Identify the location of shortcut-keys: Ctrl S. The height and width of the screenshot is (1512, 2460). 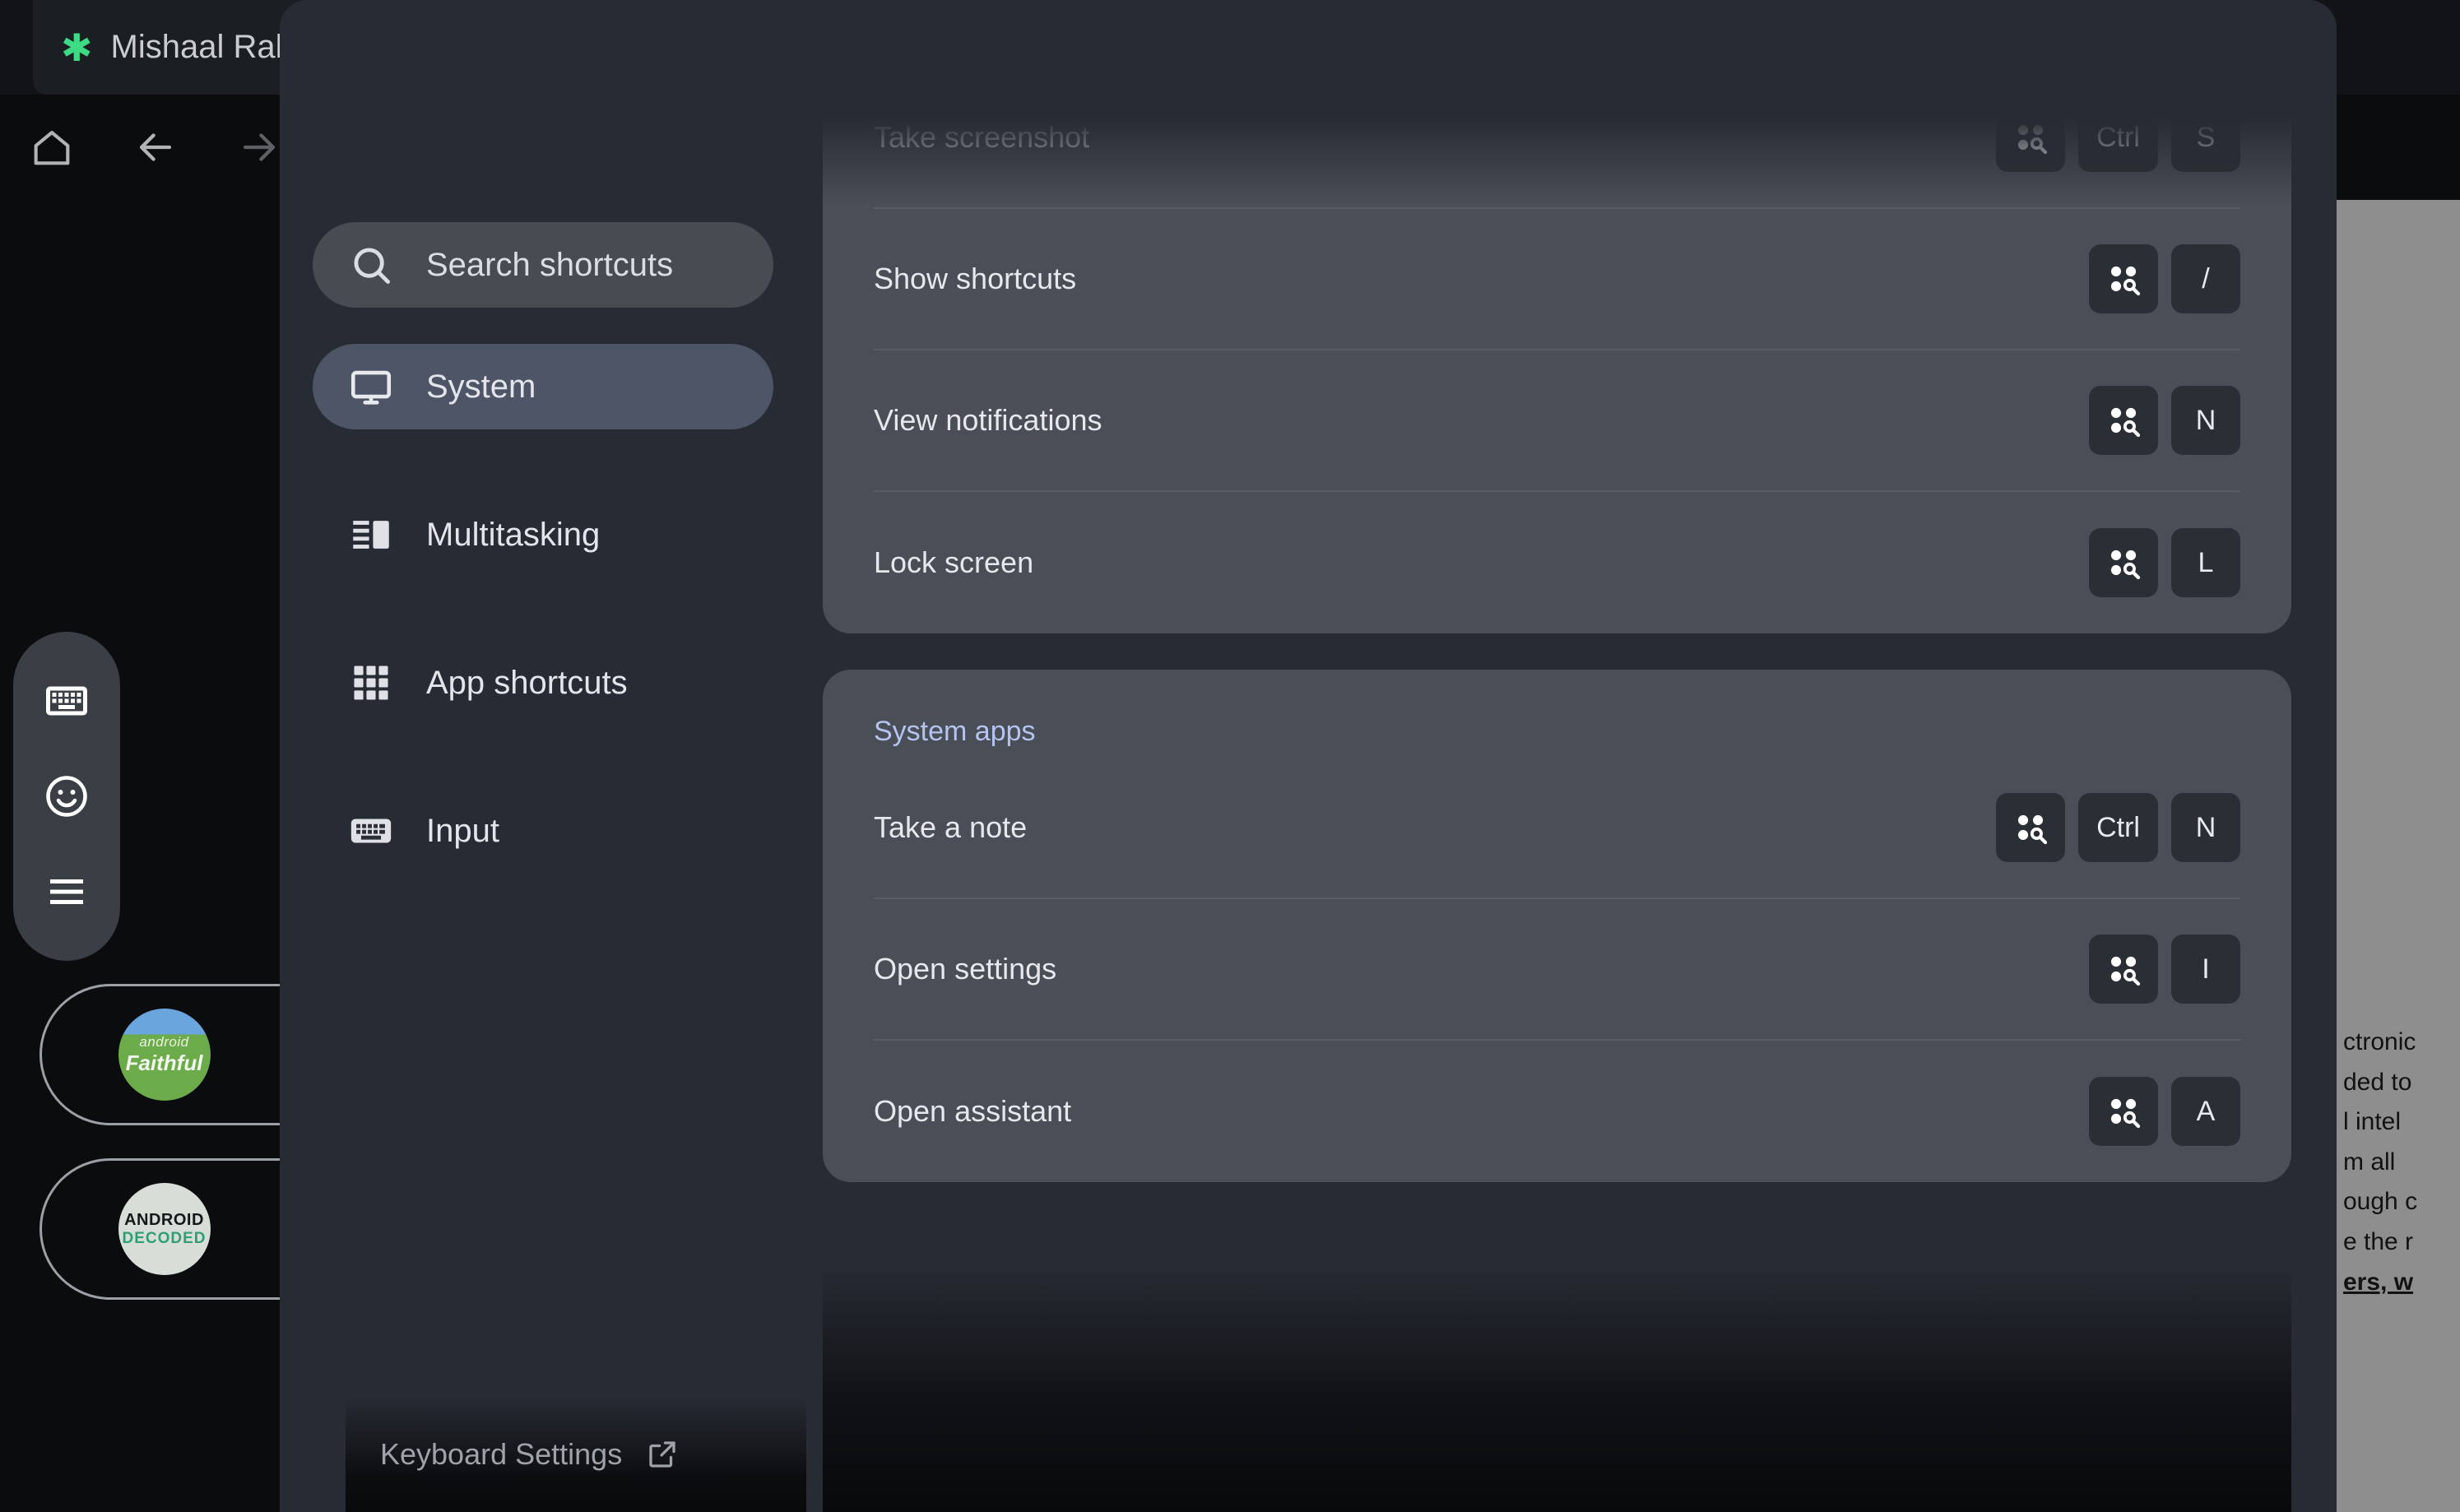
(2118, 137).